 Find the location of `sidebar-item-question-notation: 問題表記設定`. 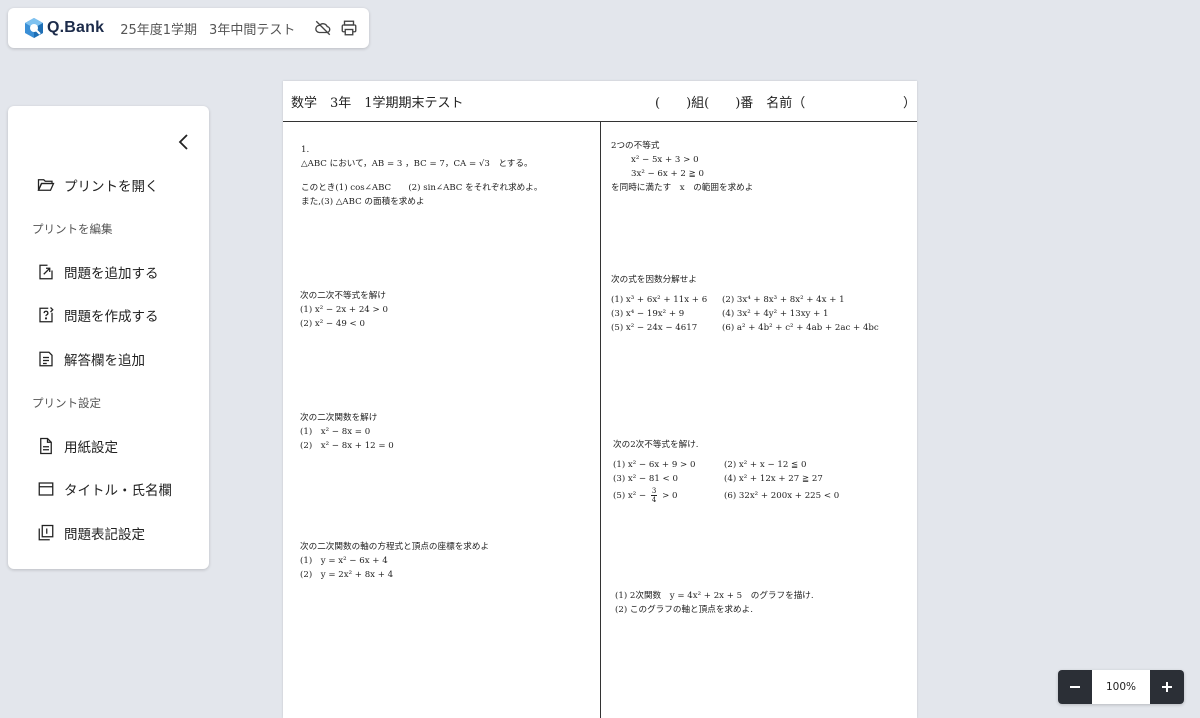

sidebar-item-question-notation: 問題表記設定 is located at coordinates (90, 533).